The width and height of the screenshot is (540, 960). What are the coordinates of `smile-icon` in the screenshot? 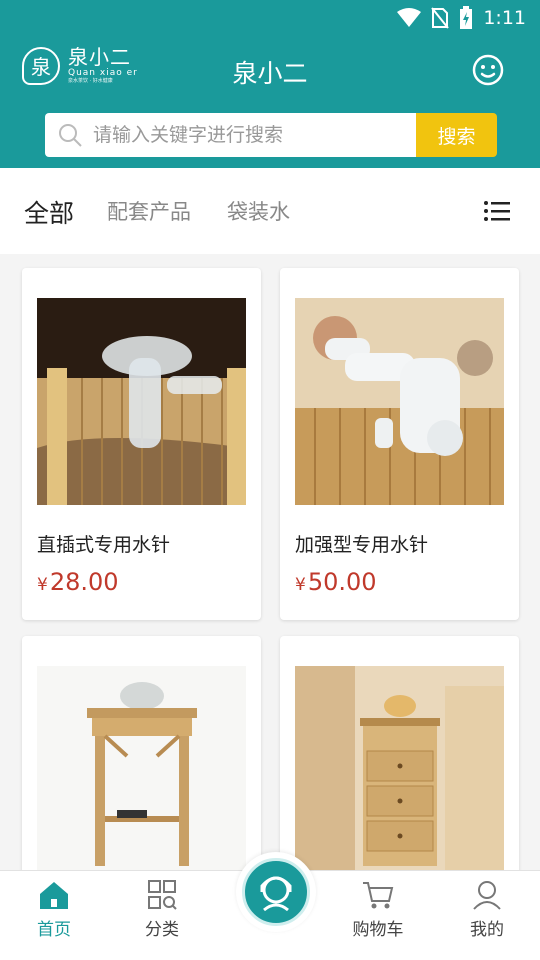 It's located at (488, 70).